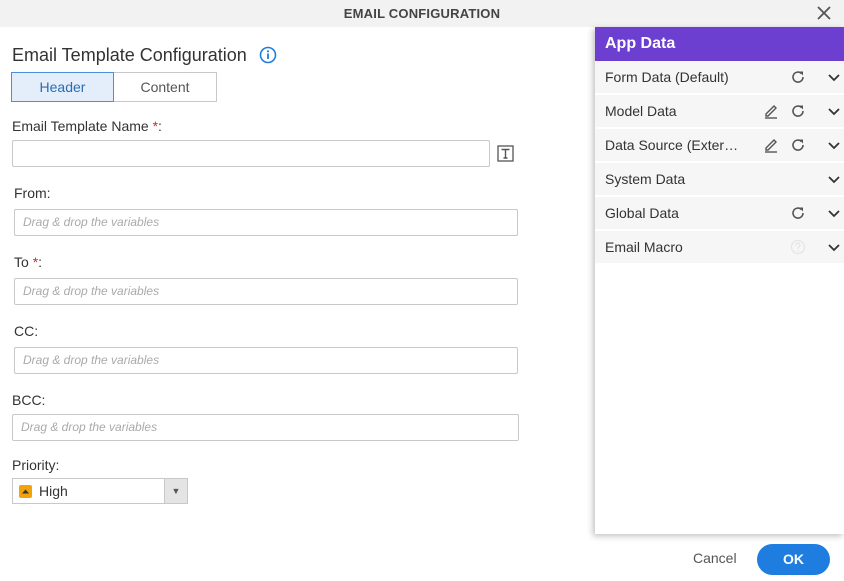 The image size is (844, 581). I want to click on from-label: From:, so click(32, 193).